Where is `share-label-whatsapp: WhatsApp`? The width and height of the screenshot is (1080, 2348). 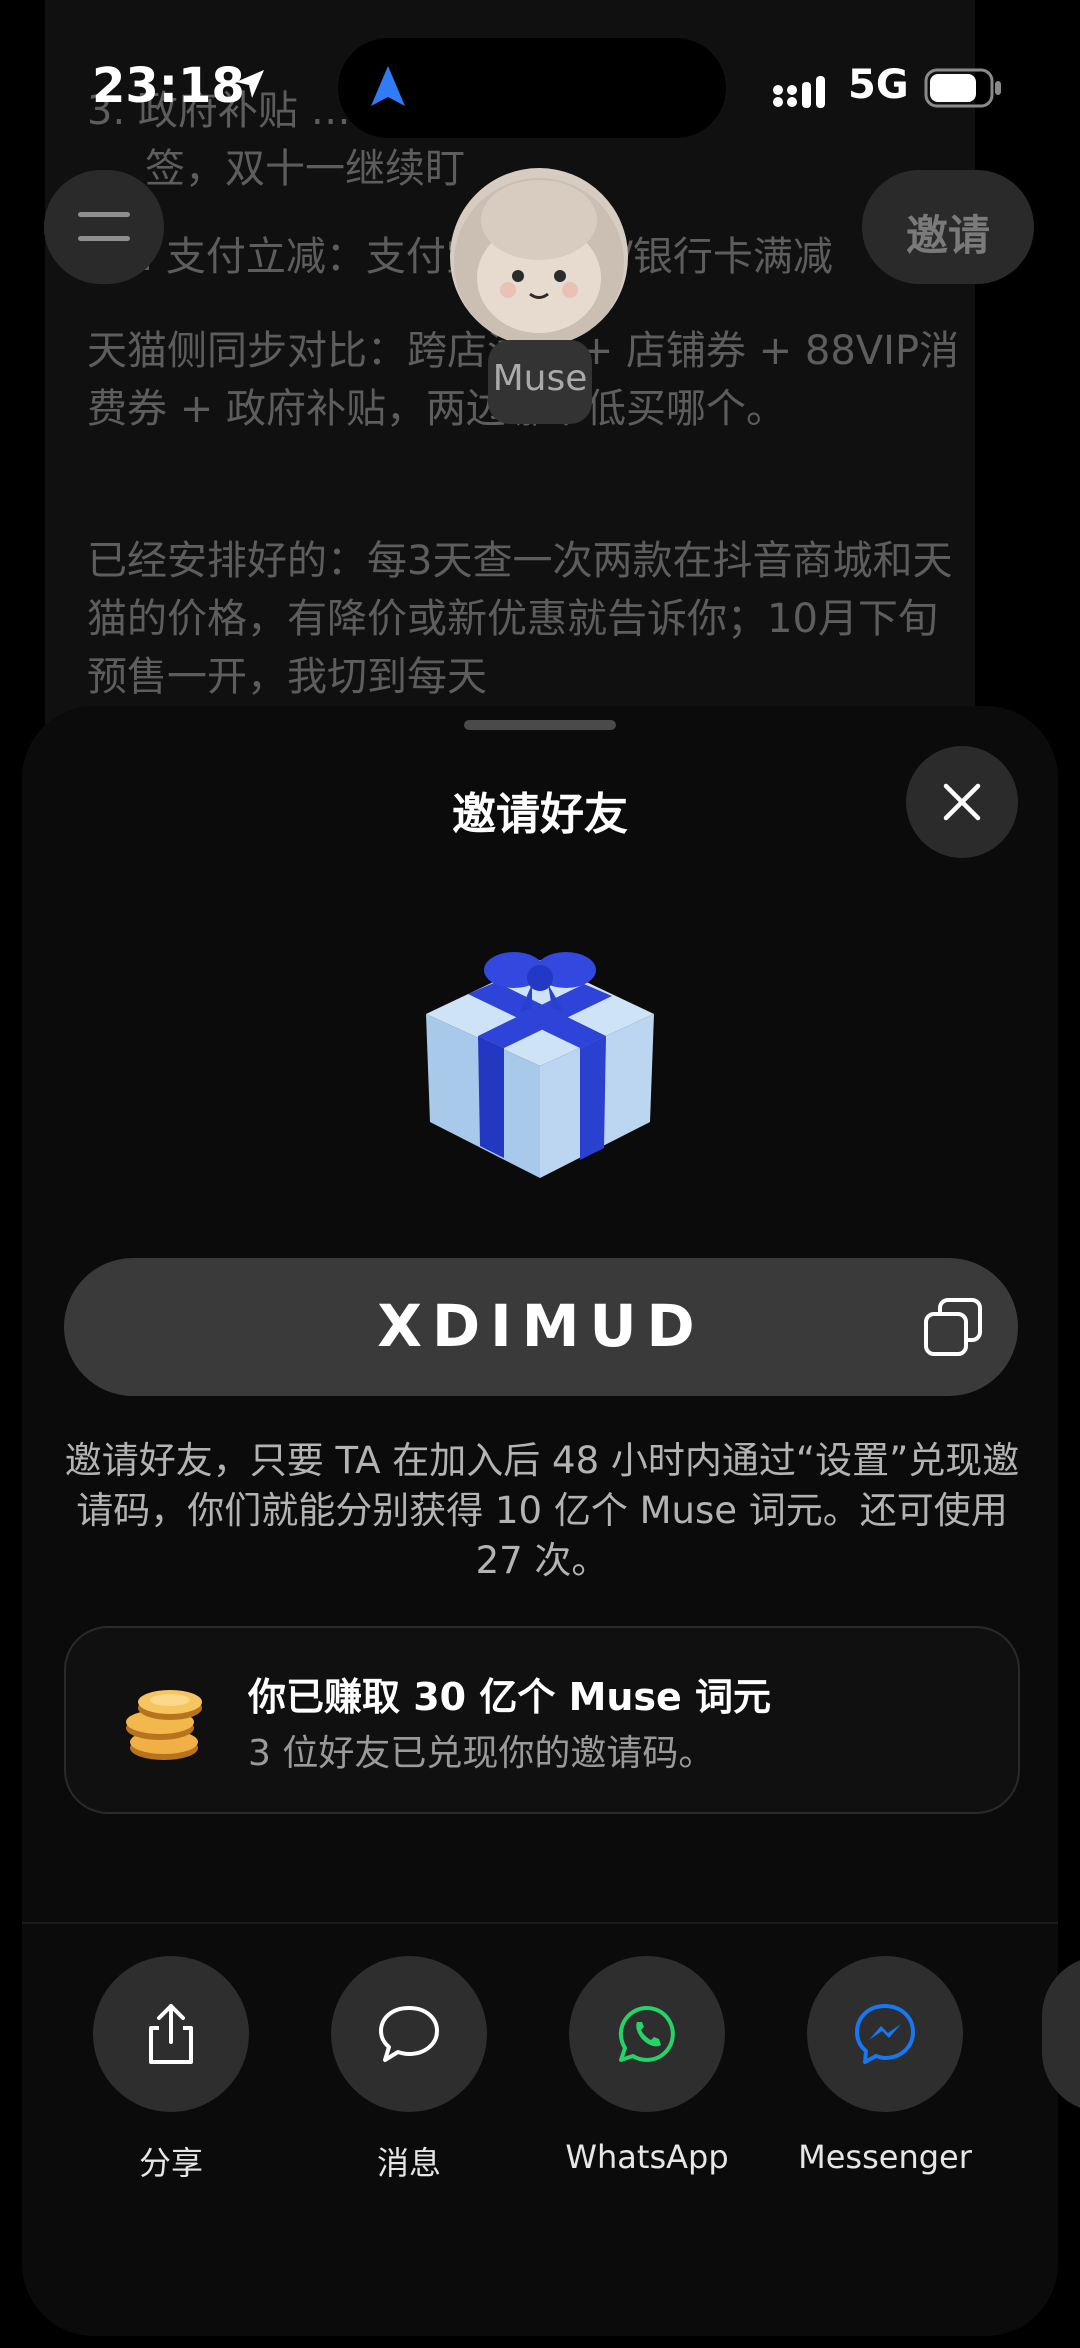 share-label-whatsapp: WhatsApp is located at coordinates (647, 2157).